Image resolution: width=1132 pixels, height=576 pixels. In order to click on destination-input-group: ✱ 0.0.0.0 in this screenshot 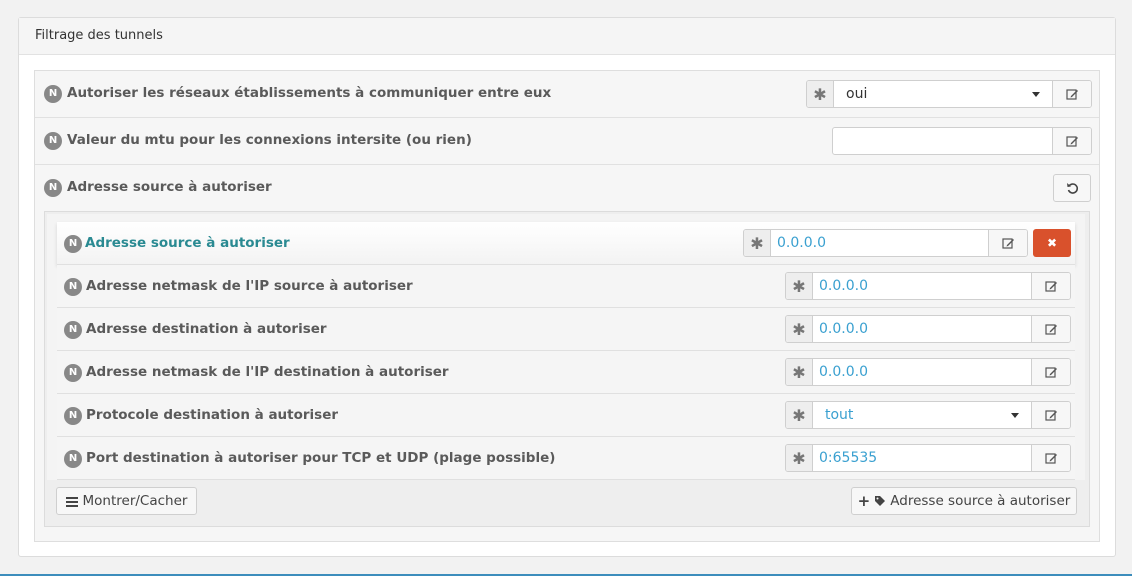, I will do `click(928, 329)`.